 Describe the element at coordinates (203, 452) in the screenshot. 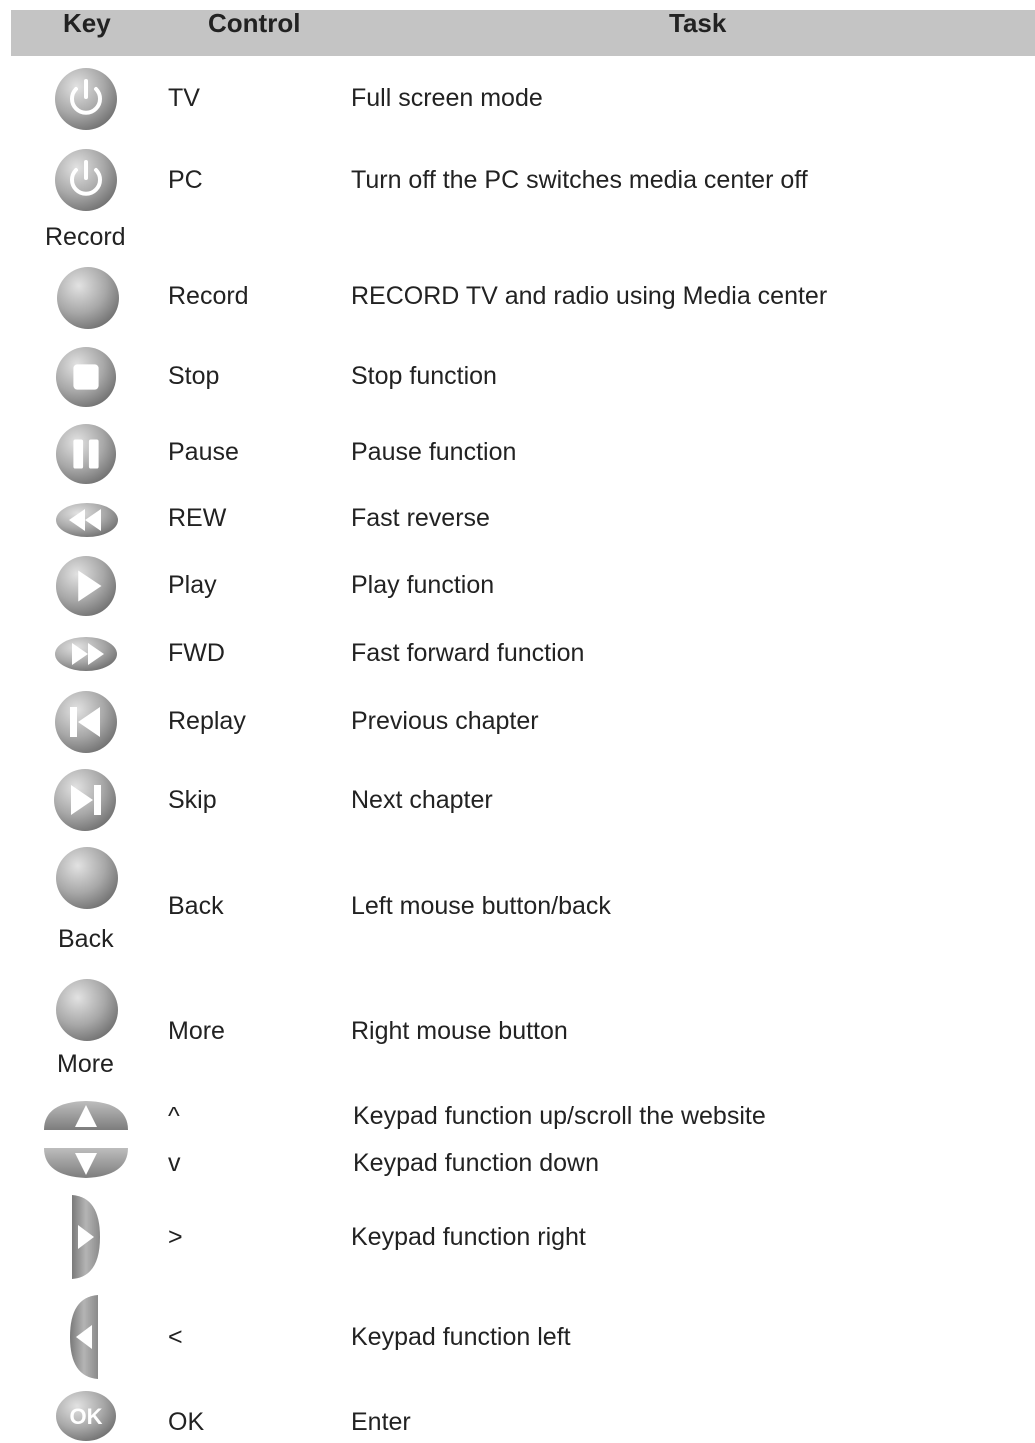

I see `control-label: Pause` at that location.